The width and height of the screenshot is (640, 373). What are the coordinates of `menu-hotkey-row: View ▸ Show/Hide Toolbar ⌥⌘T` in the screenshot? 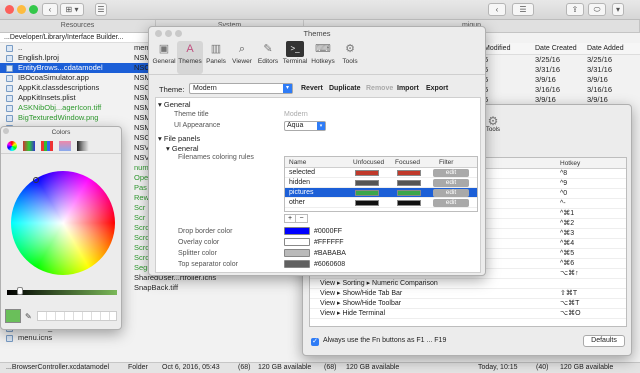 It's located at (468, 304).